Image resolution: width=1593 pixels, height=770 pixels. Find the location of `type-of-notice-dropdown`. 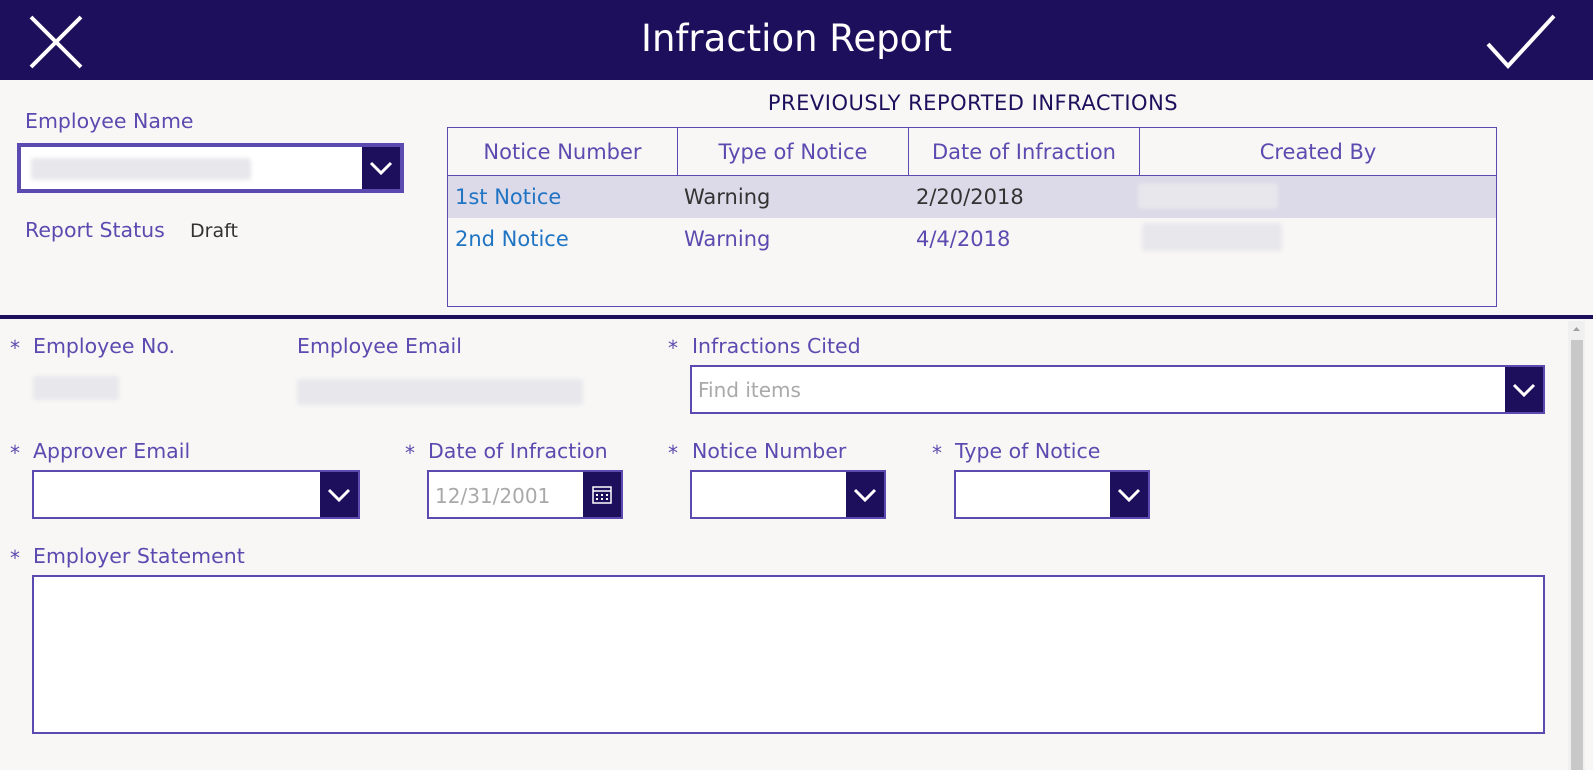

type-of-notice-dropdown is located at coordinates (1052, 494).